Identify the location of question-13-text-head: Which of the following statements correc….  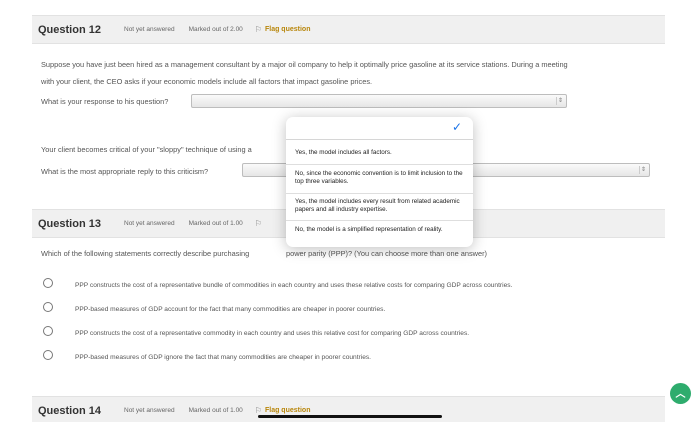
(145, 253).